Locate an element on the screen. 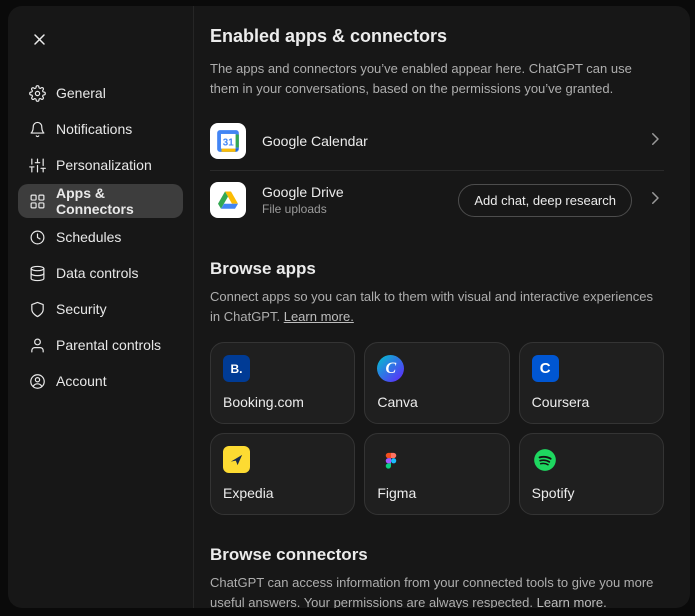  sidebar-item-personalization: Personalization is located at coordinates (100, 165).